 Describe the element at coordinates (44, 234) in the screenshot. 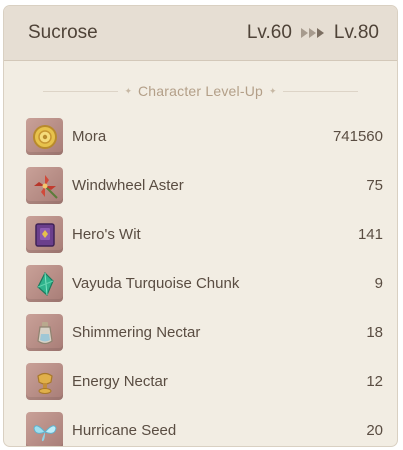

I see `heros-wit-book-icon` at that location.